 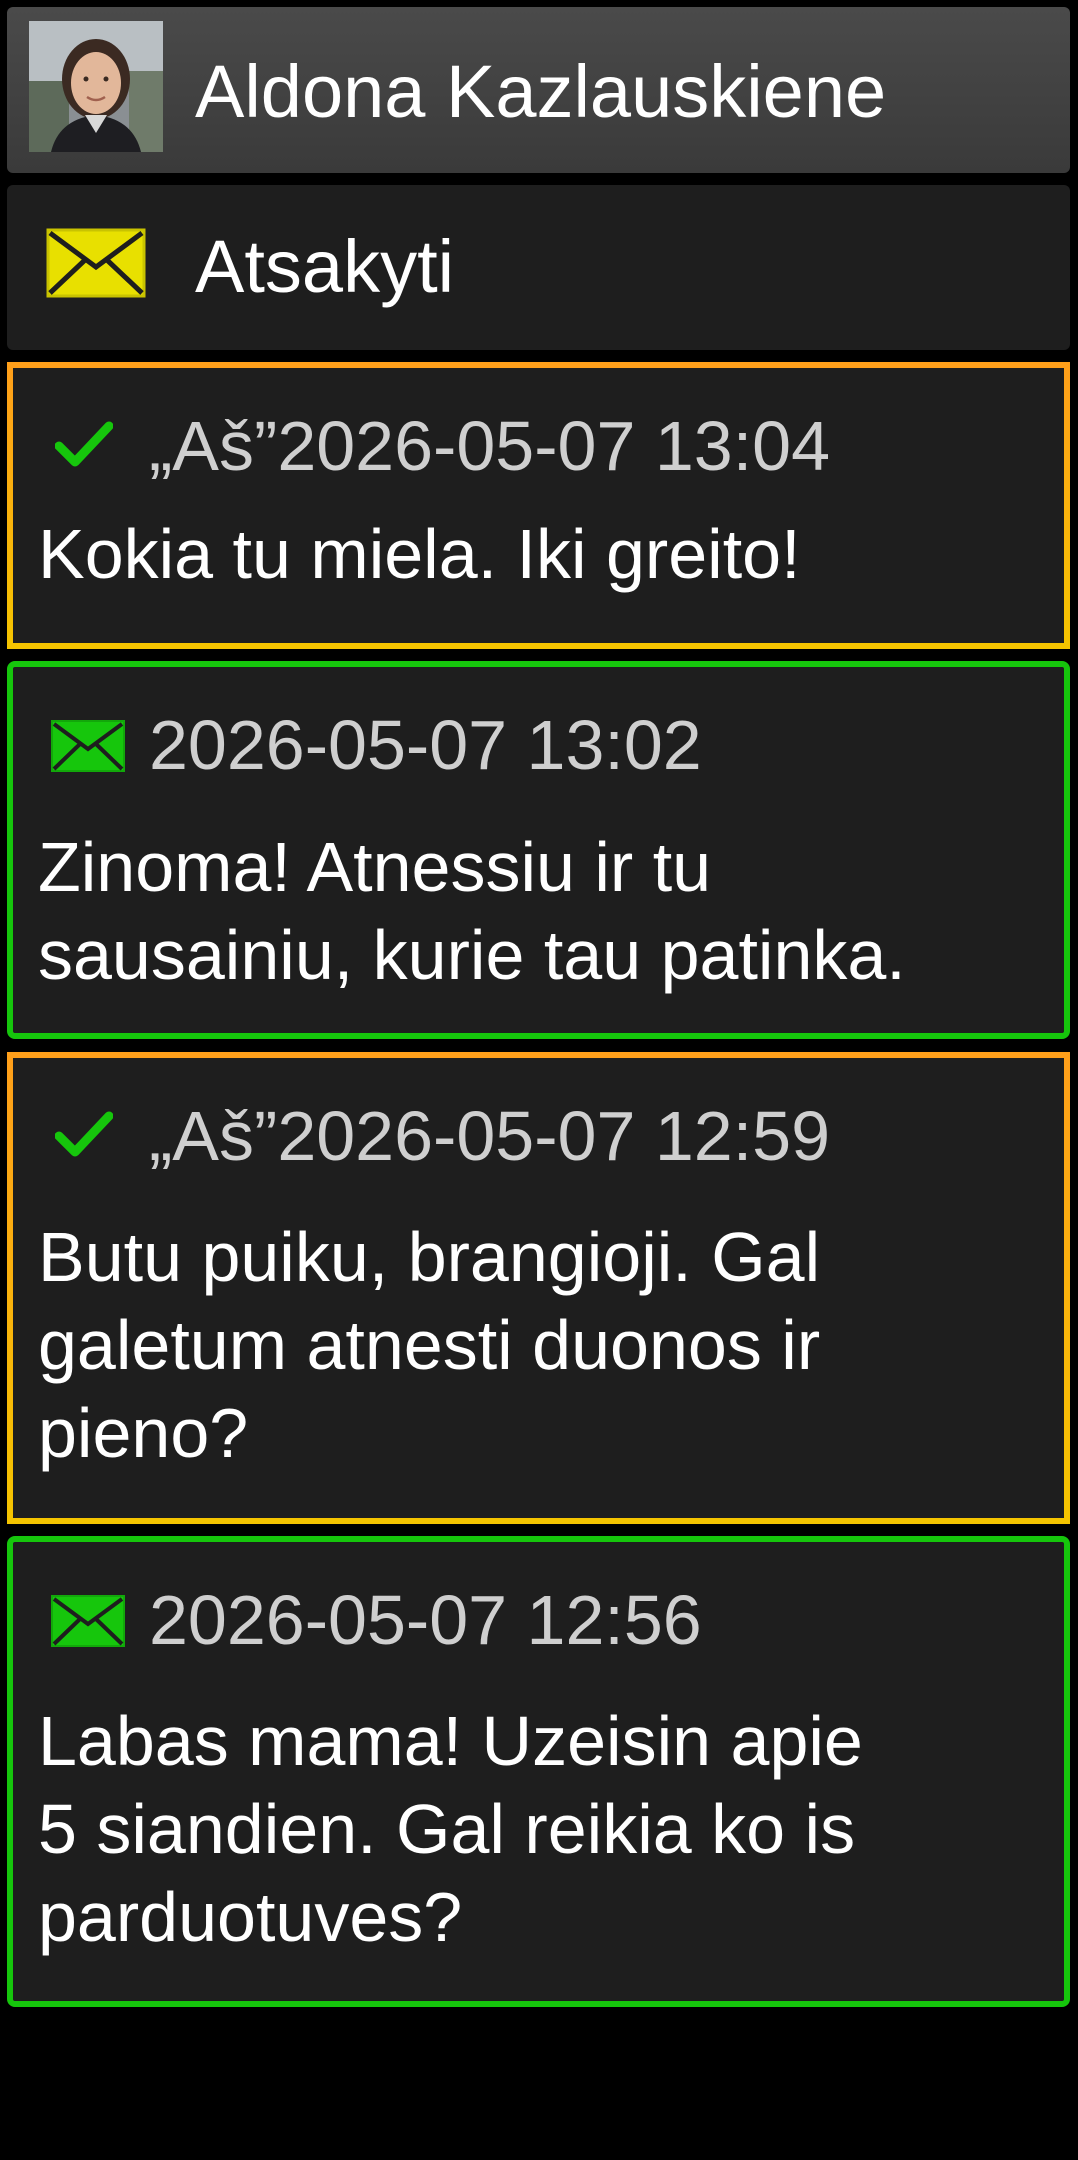 I want to click on message-meta: 2026-05-07 12:56, so click(x=425, y=1620).